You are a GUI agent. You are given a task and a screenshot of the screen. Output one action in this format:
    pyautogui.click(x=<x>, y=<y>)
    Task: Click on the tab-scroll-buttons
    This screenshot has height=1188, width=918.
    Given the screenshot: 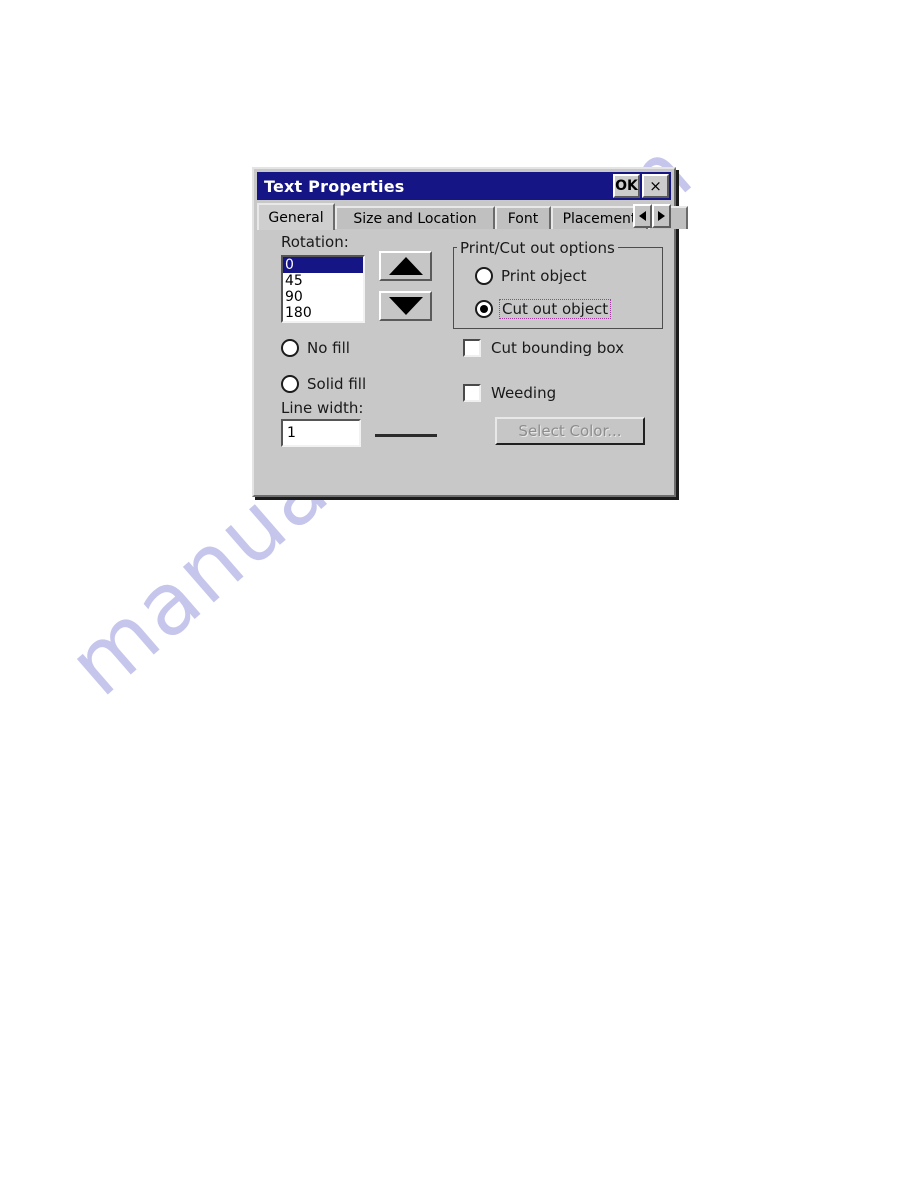 What is the action you would take?
    pyautogui.click(x=652, y=216)
    